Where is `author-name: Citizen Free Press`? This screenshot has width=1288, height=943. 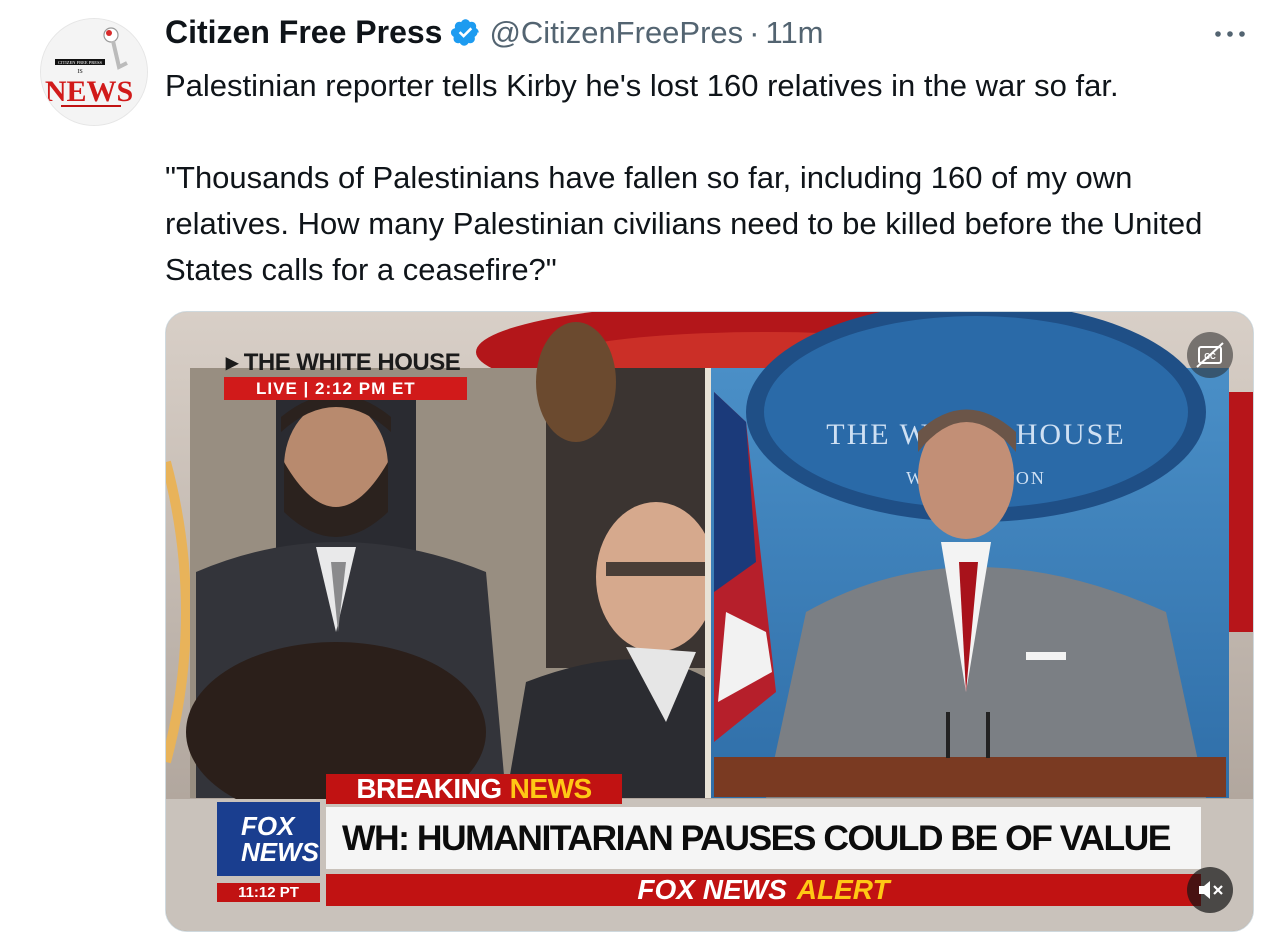 author-name: Citizen Free Press is located at coordinates (303, 32).